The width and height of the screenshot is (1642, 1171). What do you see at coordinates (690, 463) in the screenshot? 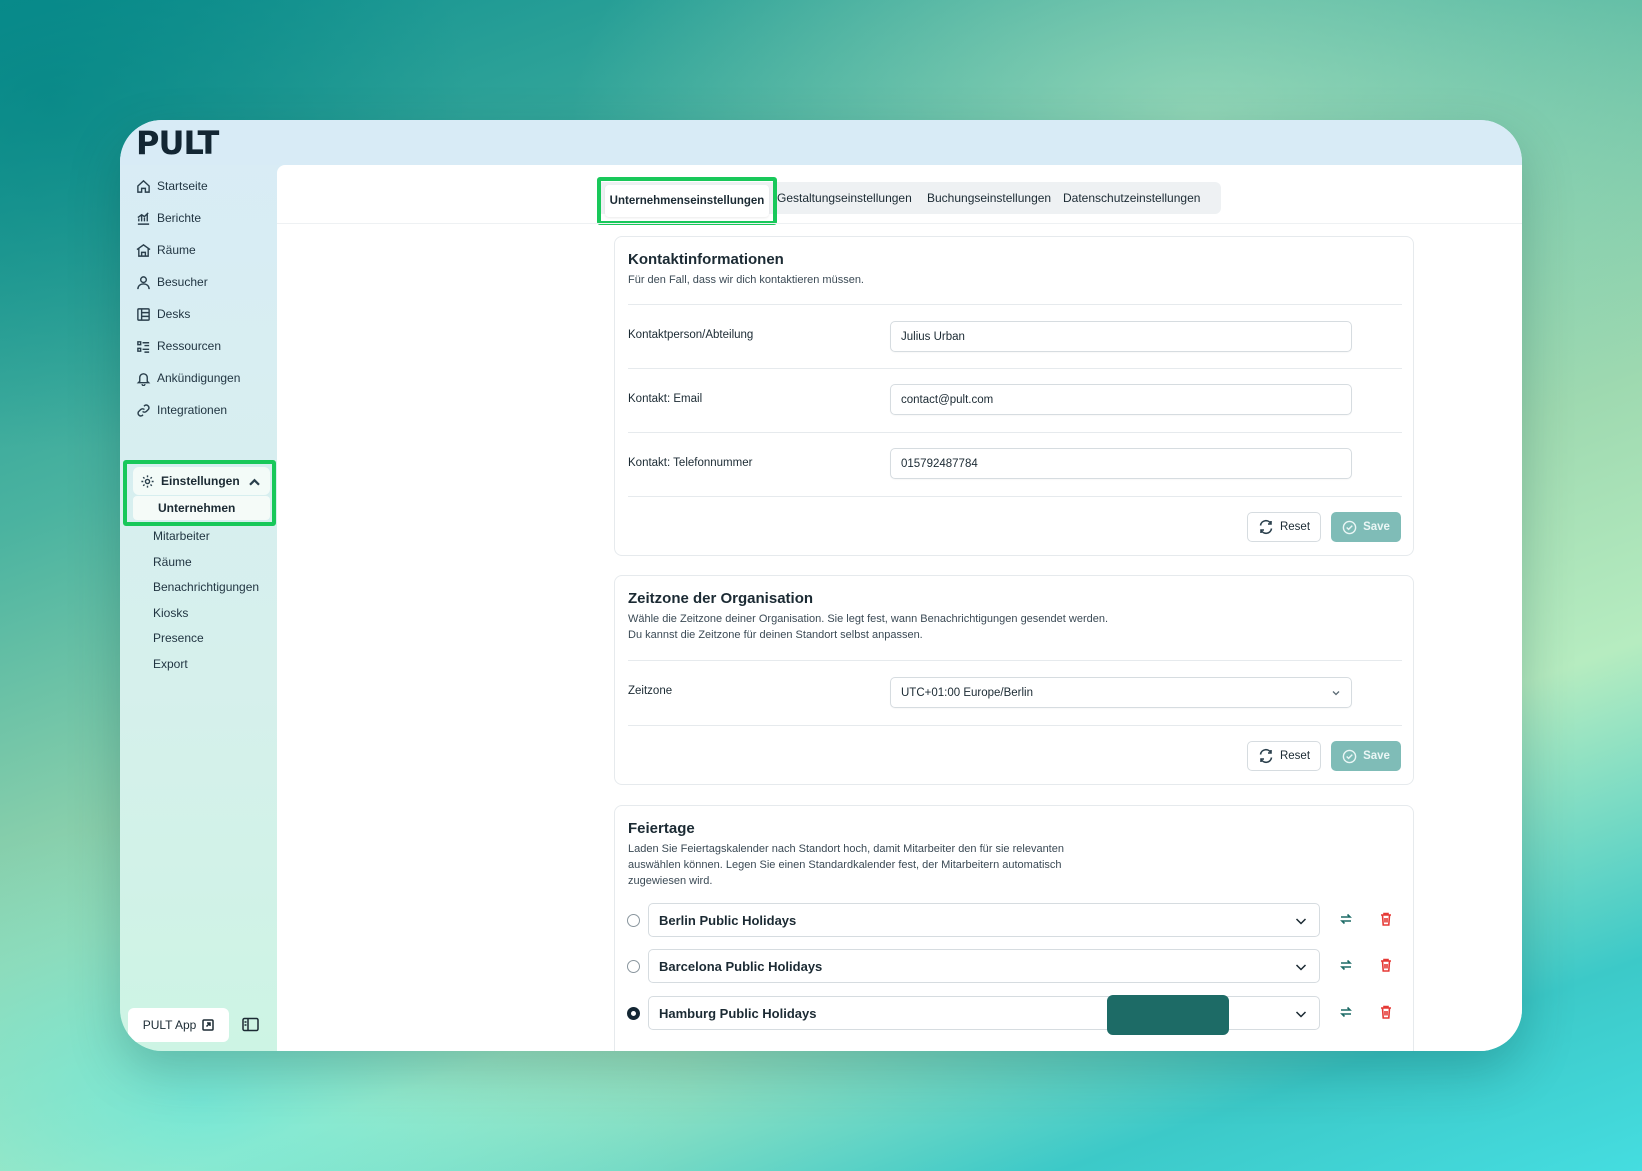
I see `contact-phone-label: Kontakt: Telefonnummer` at bounding box center [690, 463].